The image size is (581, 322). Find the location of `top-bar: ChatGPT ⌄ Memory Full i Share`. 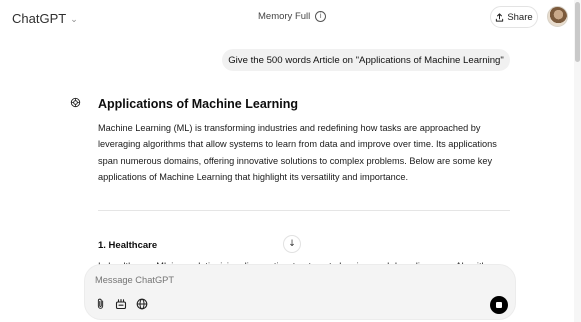

top-bar: ChatGPT ⌄ Memory Full i Share is located at coordinates (290, 18).